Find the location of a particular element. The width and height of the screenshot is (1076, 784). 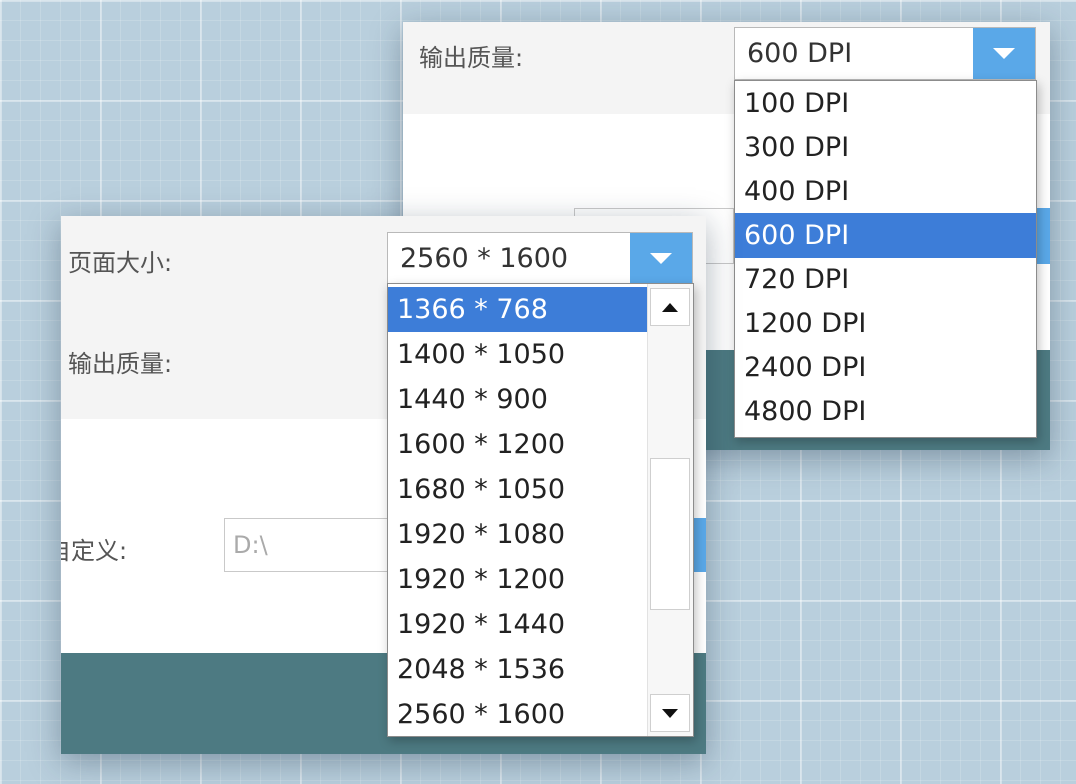

page-size-label: 页面大小: is located at coordinates (120, 263).